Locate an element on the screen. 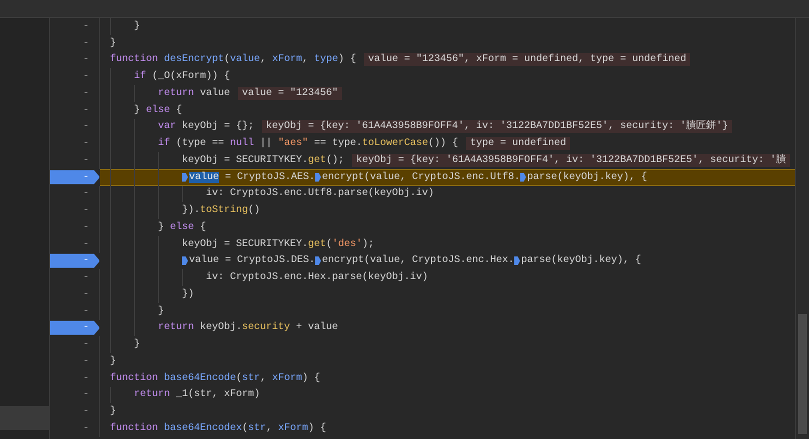 This screenshot has height=439, width=809. inline-value: type = undefined is located at coordinates (518, 143).